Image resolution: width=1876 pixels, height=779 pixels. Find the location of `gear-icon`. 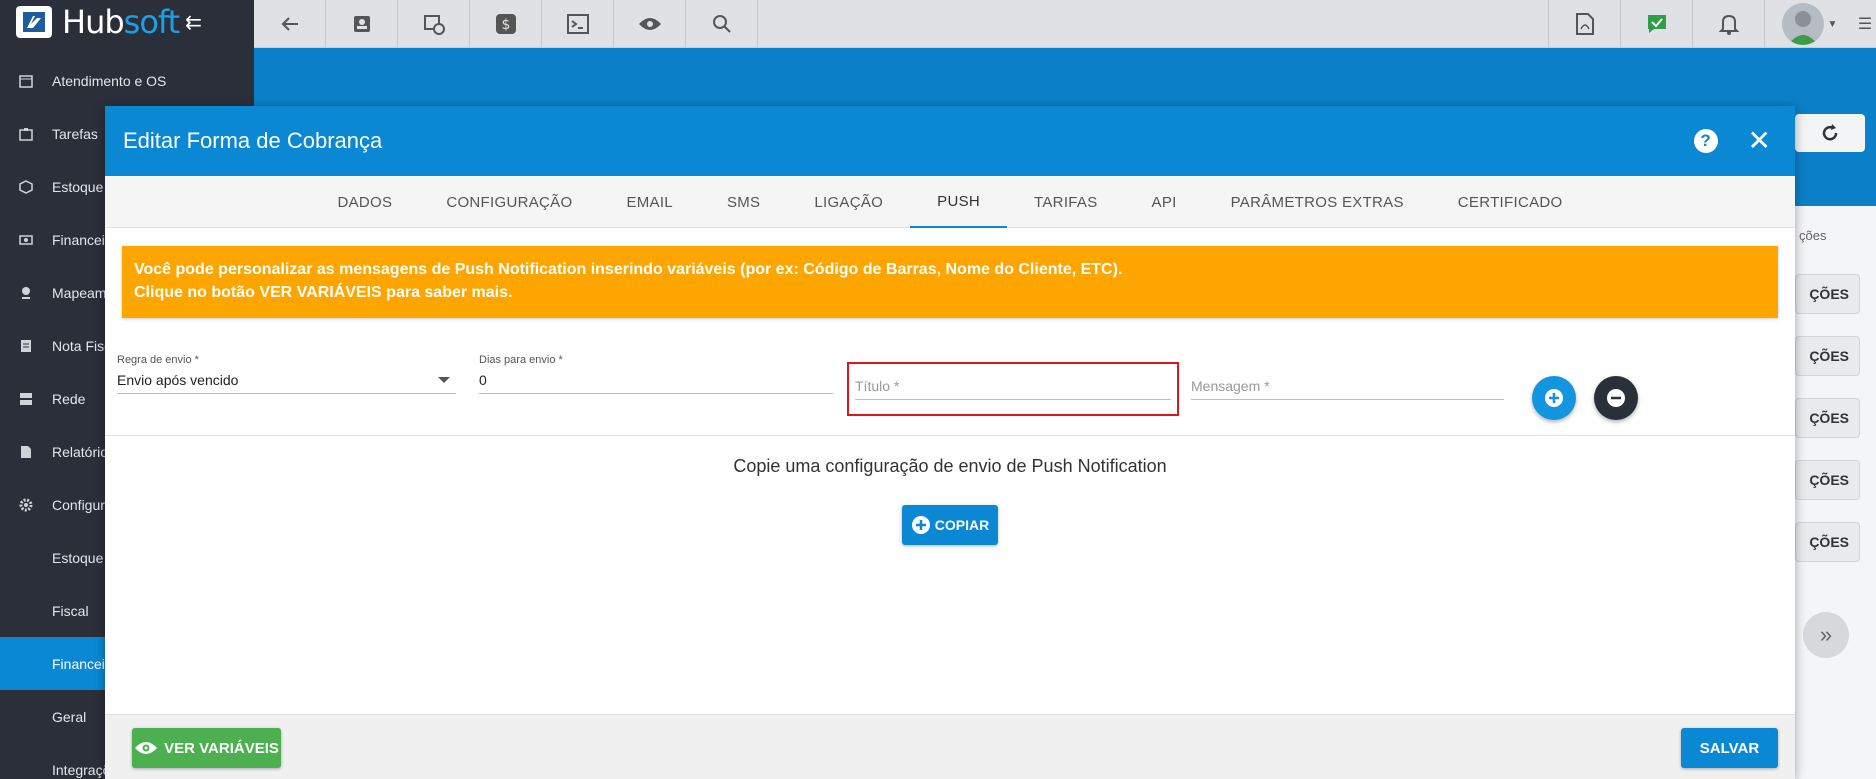

gear-icon is located at coordinates (26, 505).